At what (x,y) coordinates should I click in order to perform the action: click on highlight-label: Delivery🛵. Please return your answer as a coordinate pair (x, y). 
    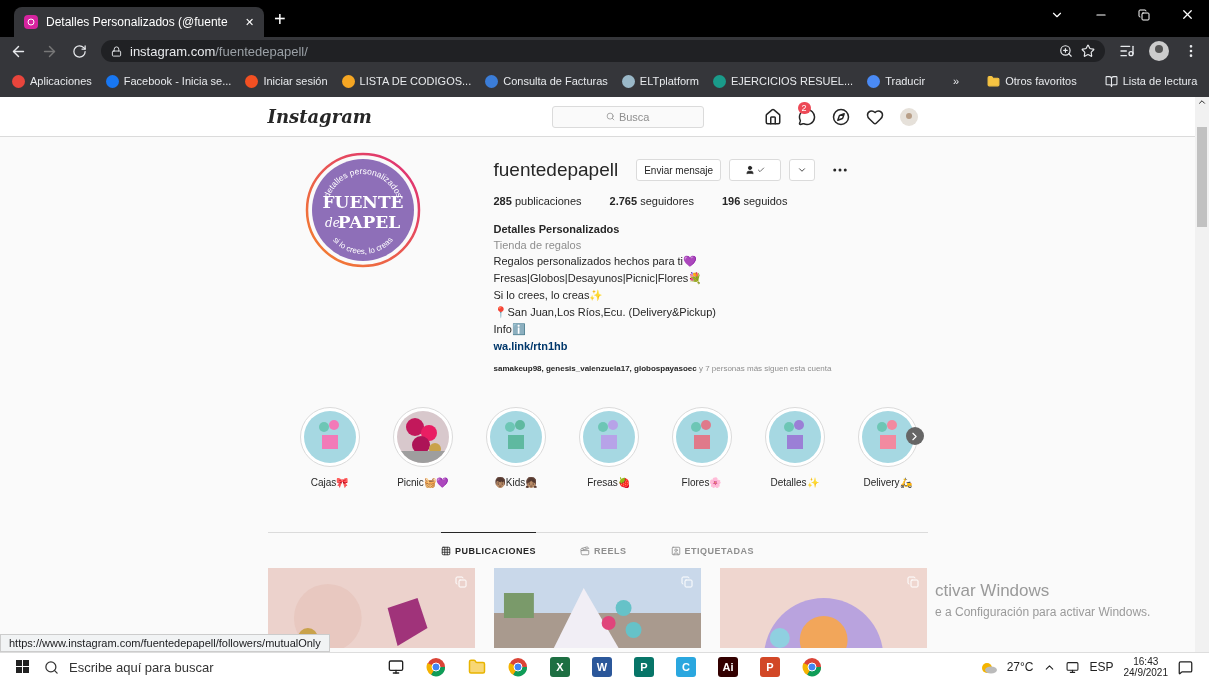
    Looking at the image, I should click on (887, 482).